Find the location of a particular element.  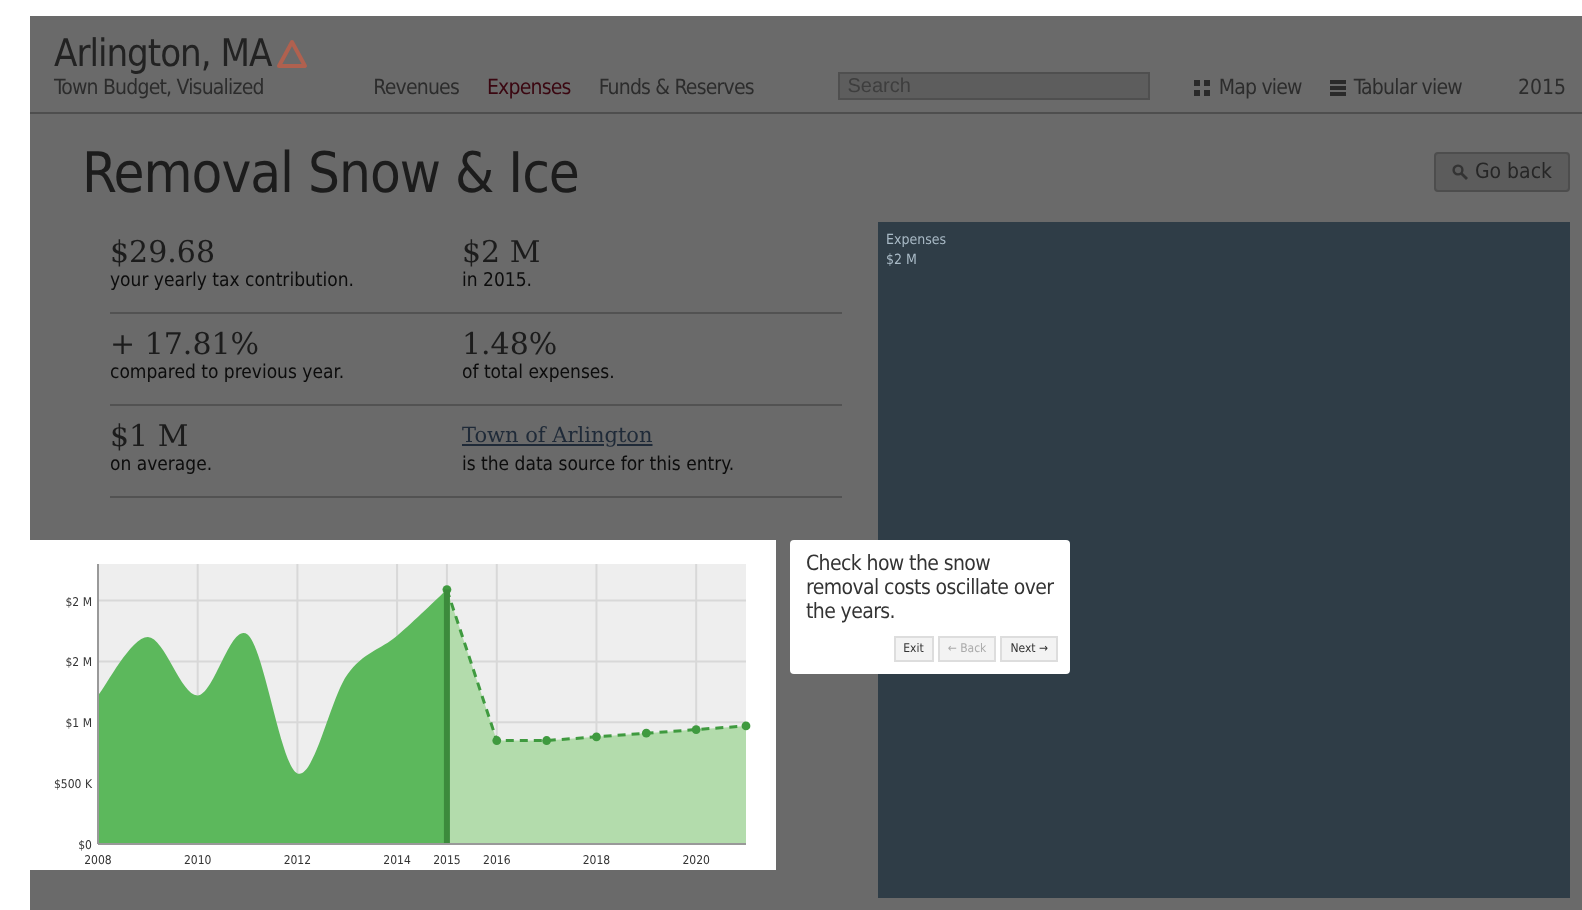

stat-value: $29.68 is located at coordinates (163, 252).